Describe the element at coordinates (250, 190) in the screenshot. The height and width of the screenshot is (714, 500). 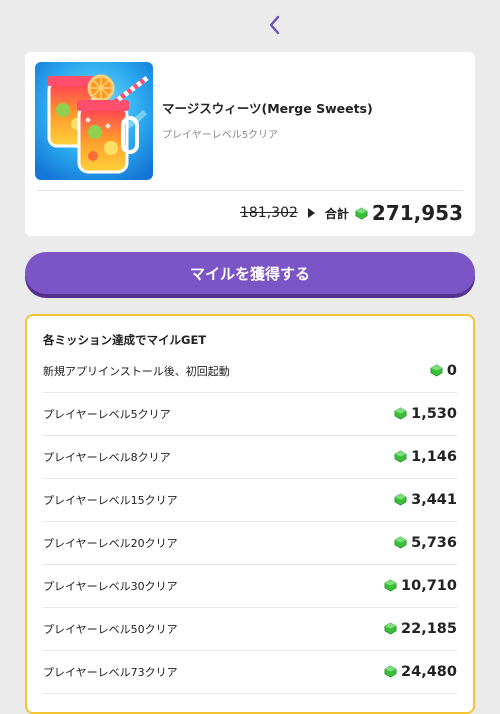
I see `divider` at that location.